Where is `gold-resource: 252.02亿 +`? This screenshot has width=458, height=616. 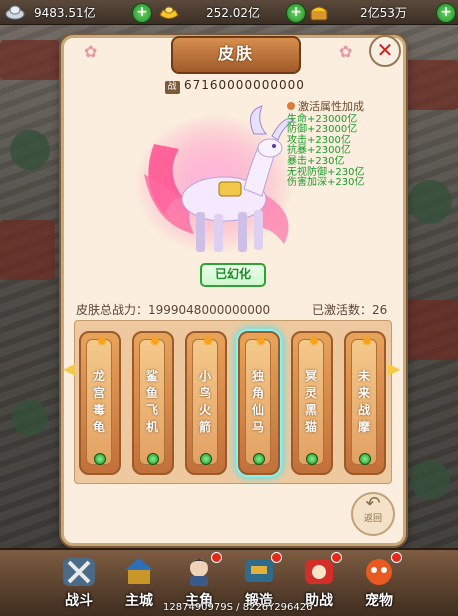
gold-resource: 252.02亿 + is located at coordinates (233, 12).